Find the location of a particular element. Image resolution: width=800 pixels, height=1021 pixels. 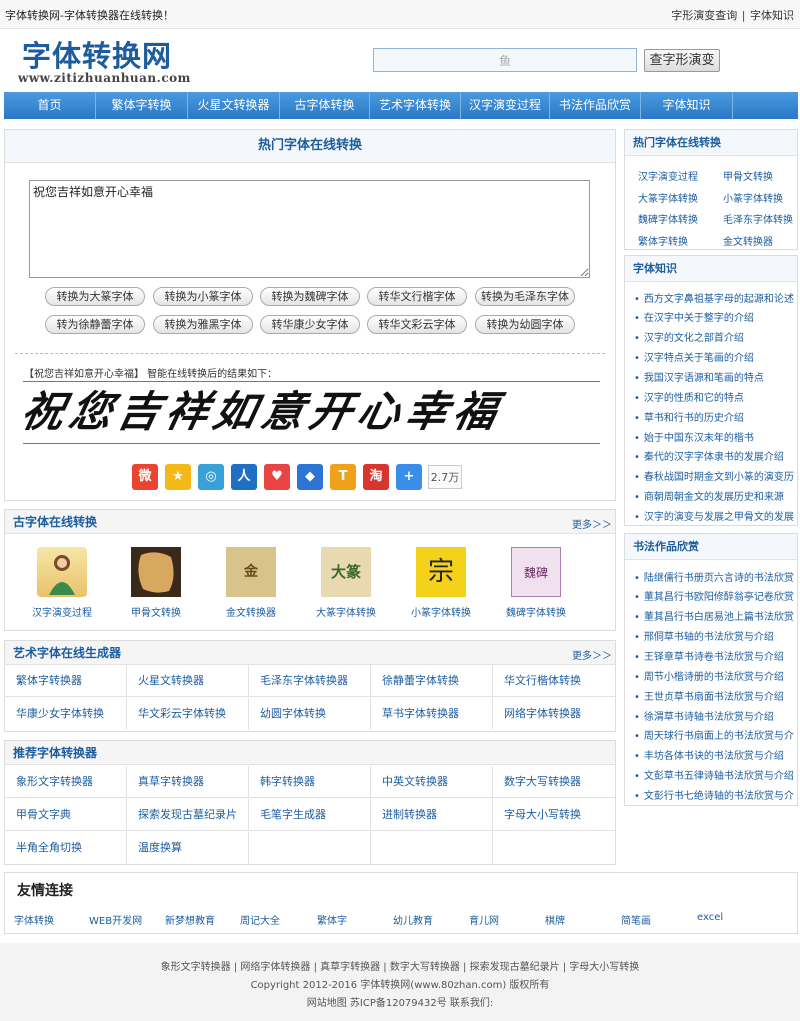

nav-ancient: 古字体转换 is located at coordinates (325, 105).